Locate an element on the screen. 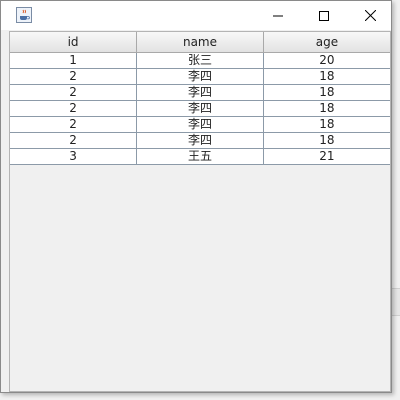  title-bar is located at coordinates (196, 15).